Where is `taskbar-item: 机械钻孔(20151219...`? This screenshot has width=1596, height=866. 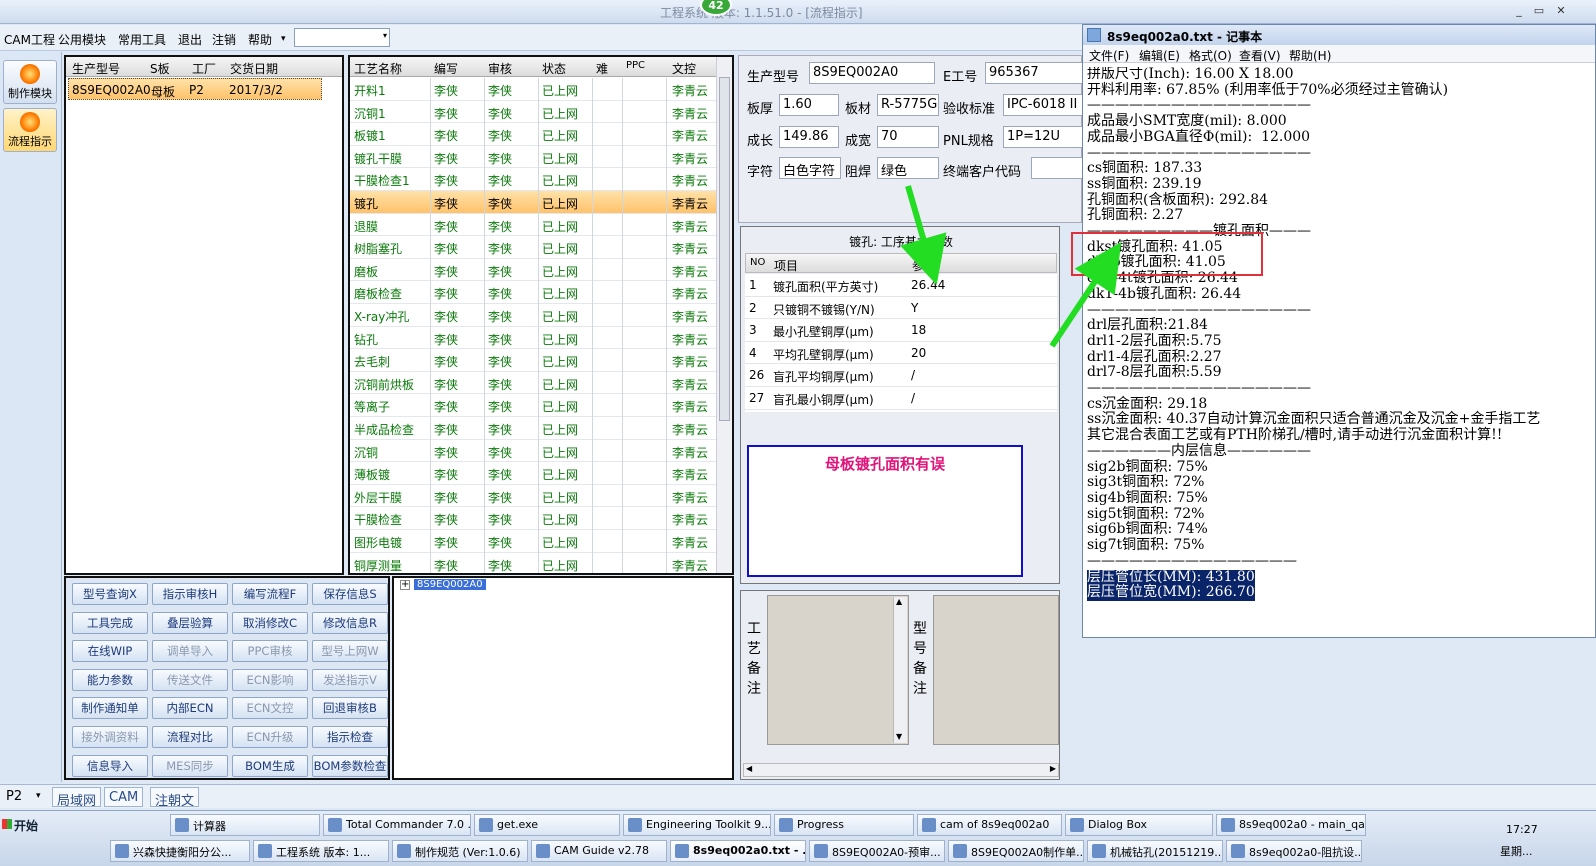 taskbar-item: 机械钻孔(20151219... is located at coordinates (1155, 851).